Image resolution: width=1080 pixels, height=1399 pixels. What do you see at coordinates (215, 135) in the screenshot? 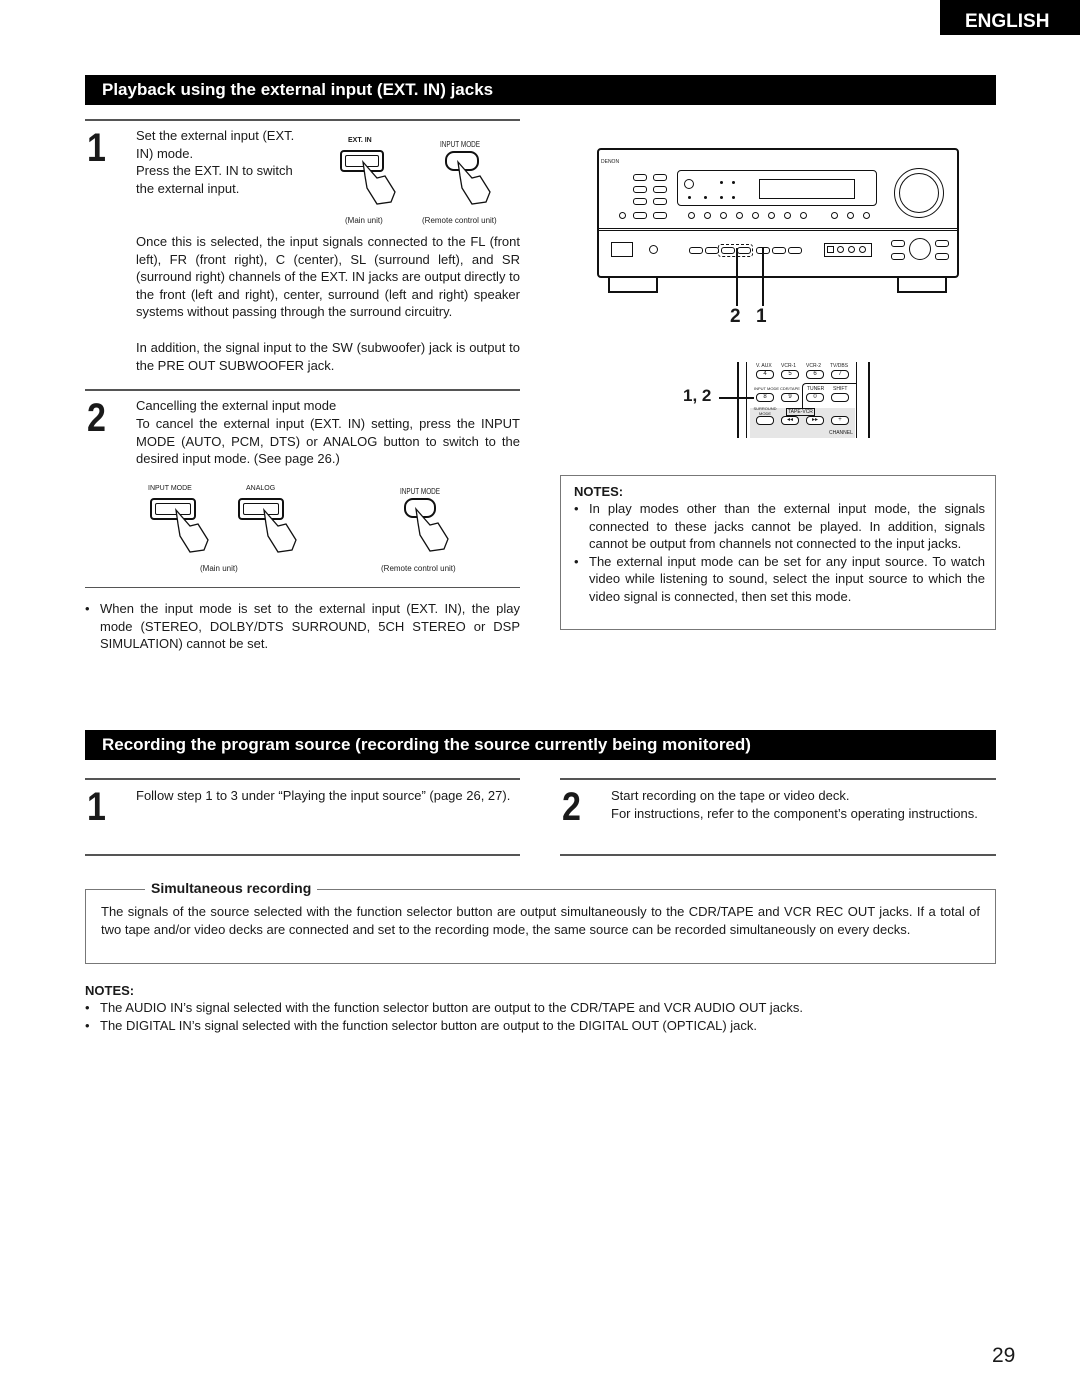
I see `step1-line: Set the external input (EXT.` at bounding box center [215, 135].